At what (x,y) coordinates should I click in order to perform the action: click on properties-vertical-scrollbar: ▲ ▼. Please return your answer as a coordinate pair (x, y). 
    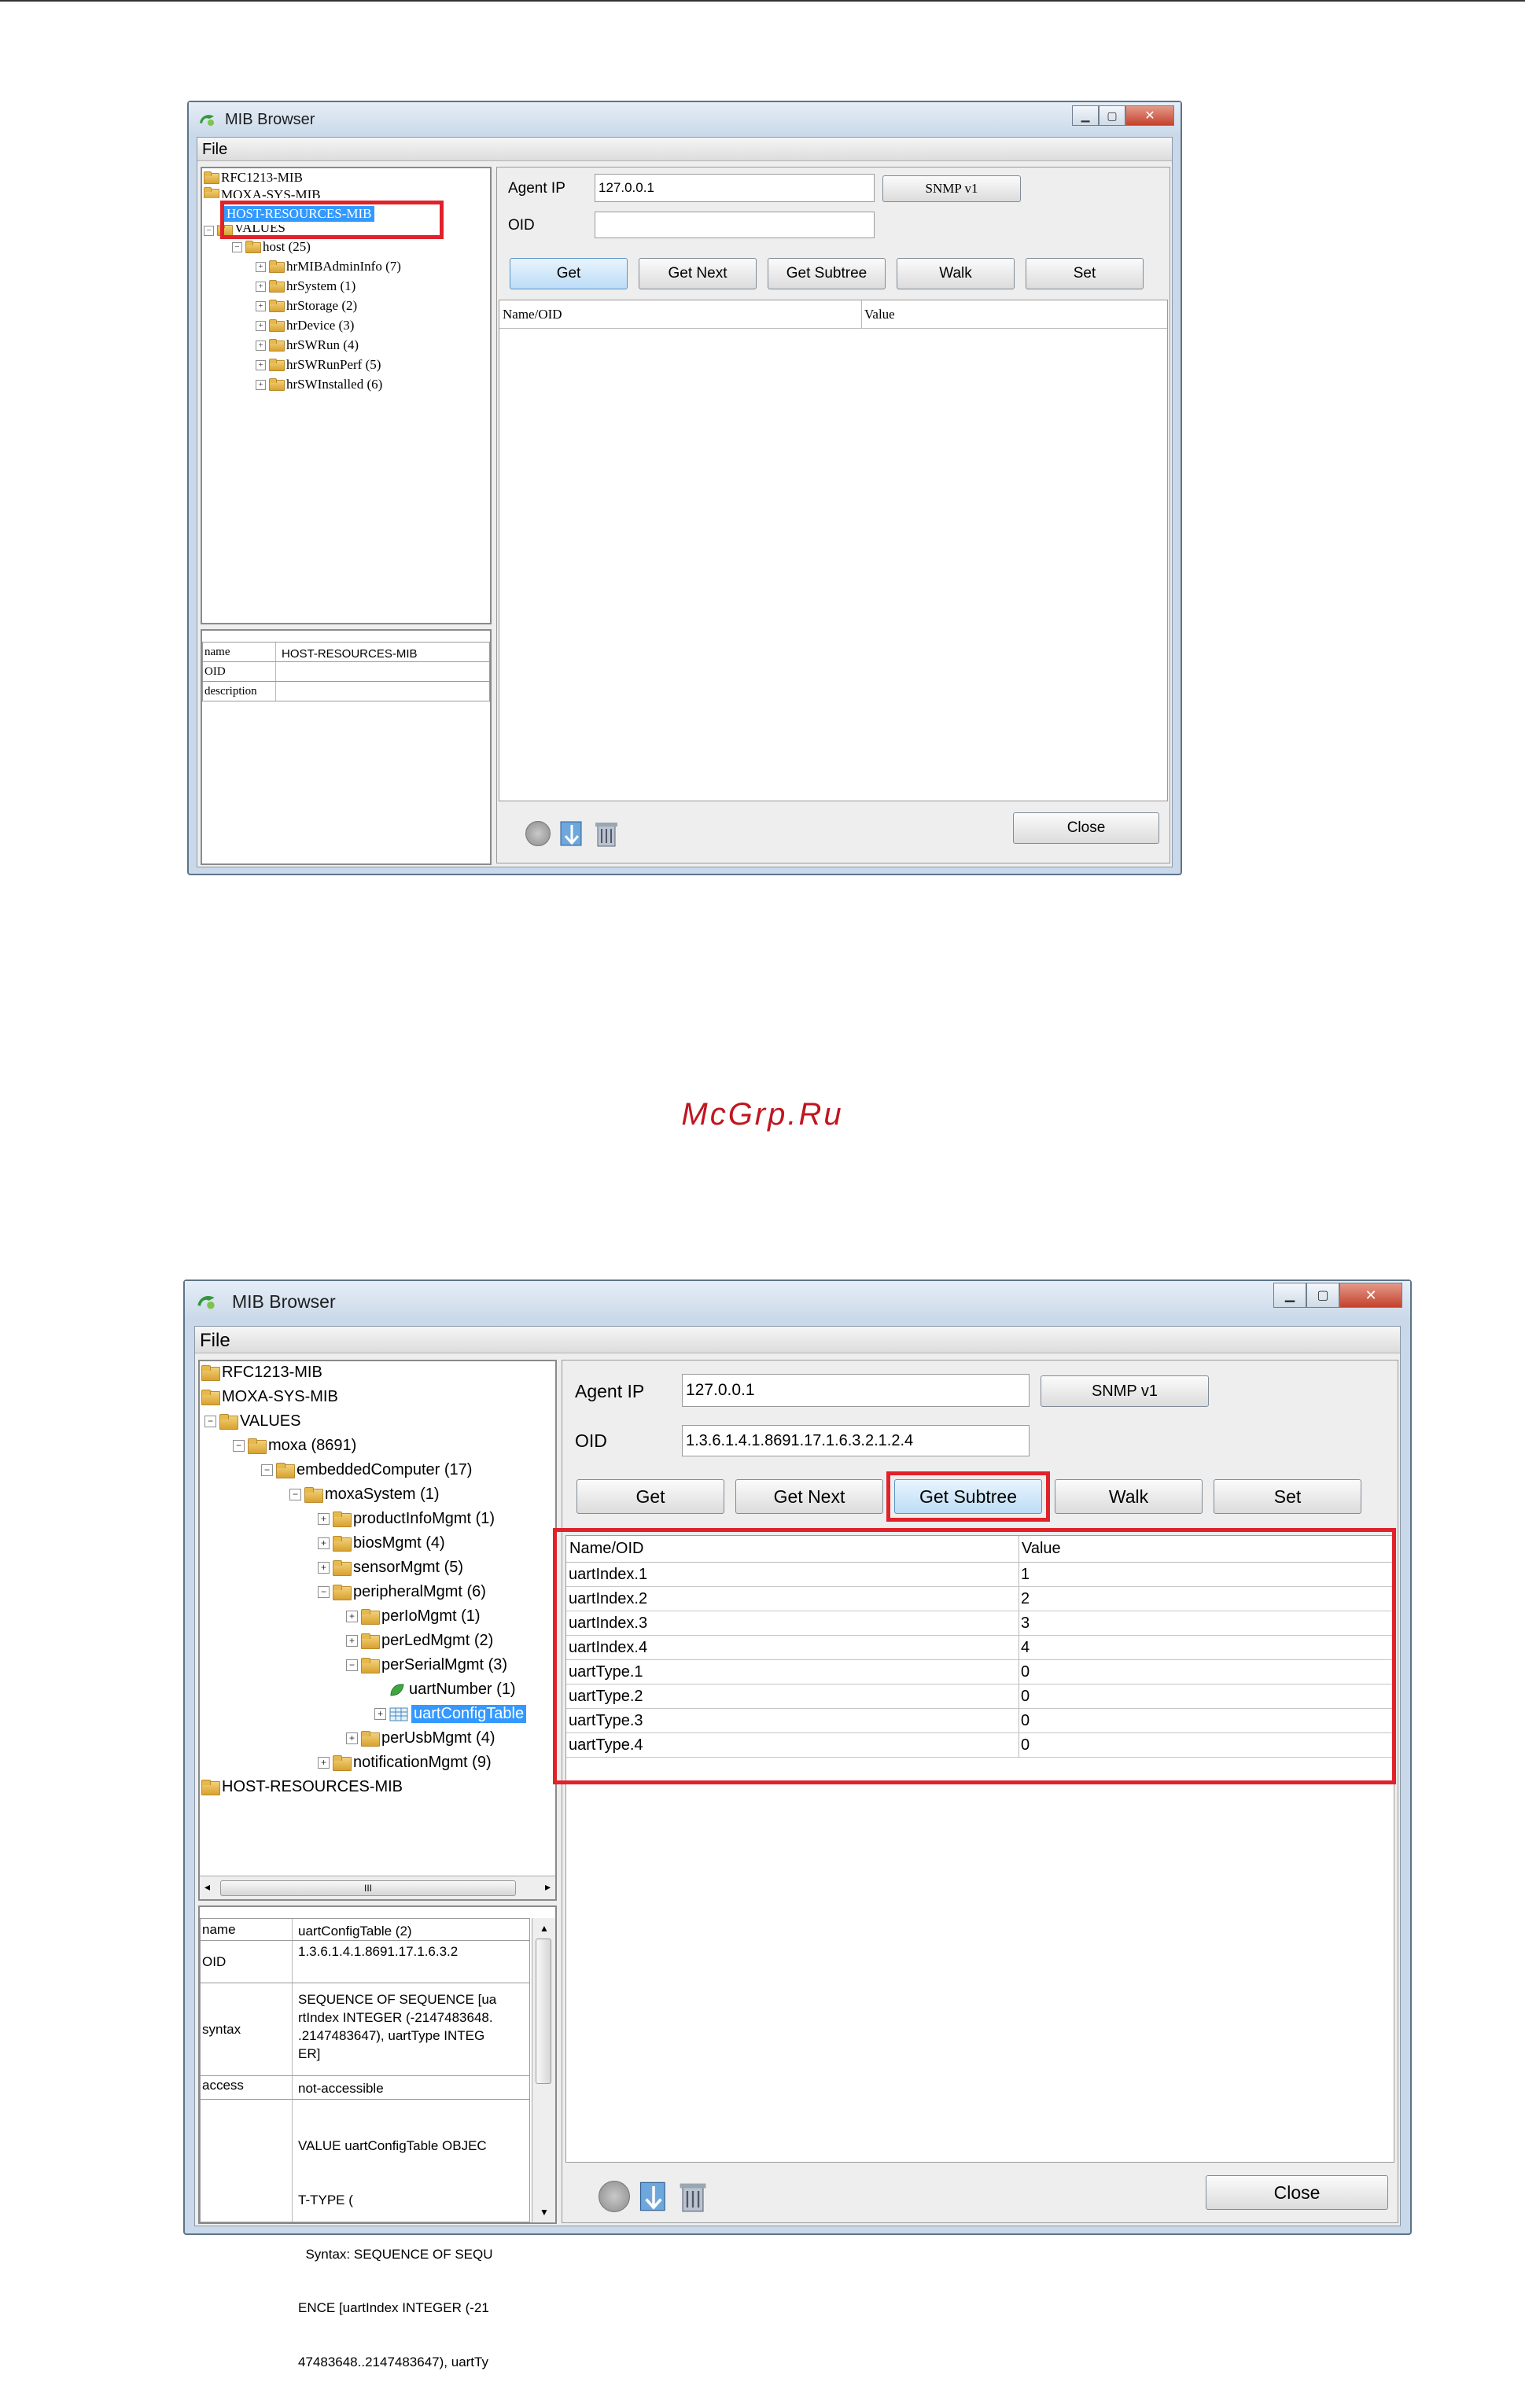
    Looking at the image, I should click on (543, 2070).